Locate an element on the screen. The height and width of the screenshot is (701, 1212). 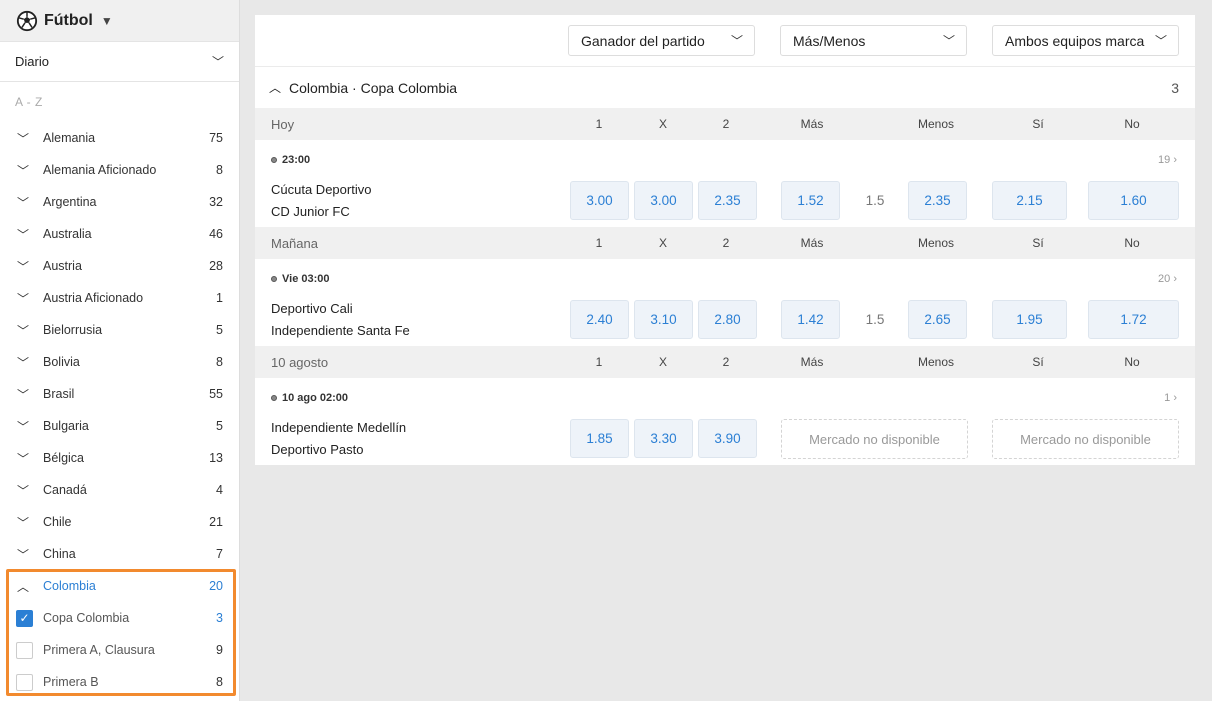
odds-button-under: 2.65 is located at coordinates (937, 319).